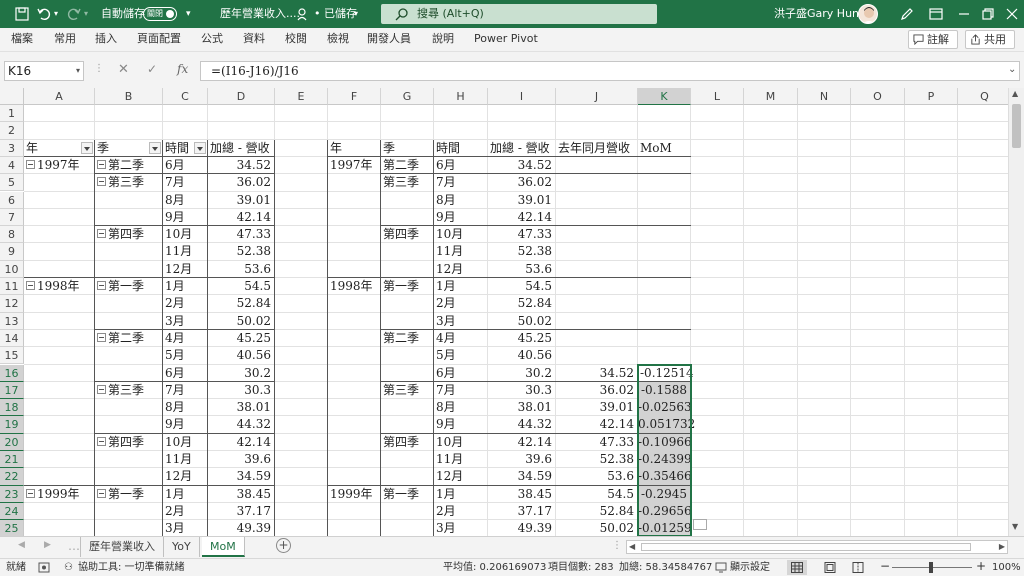 This screenshot has height=576, width=1024. Describe the element at coordinates (301, 96) in the screenshot. I see `column-header-e: E` at that location.